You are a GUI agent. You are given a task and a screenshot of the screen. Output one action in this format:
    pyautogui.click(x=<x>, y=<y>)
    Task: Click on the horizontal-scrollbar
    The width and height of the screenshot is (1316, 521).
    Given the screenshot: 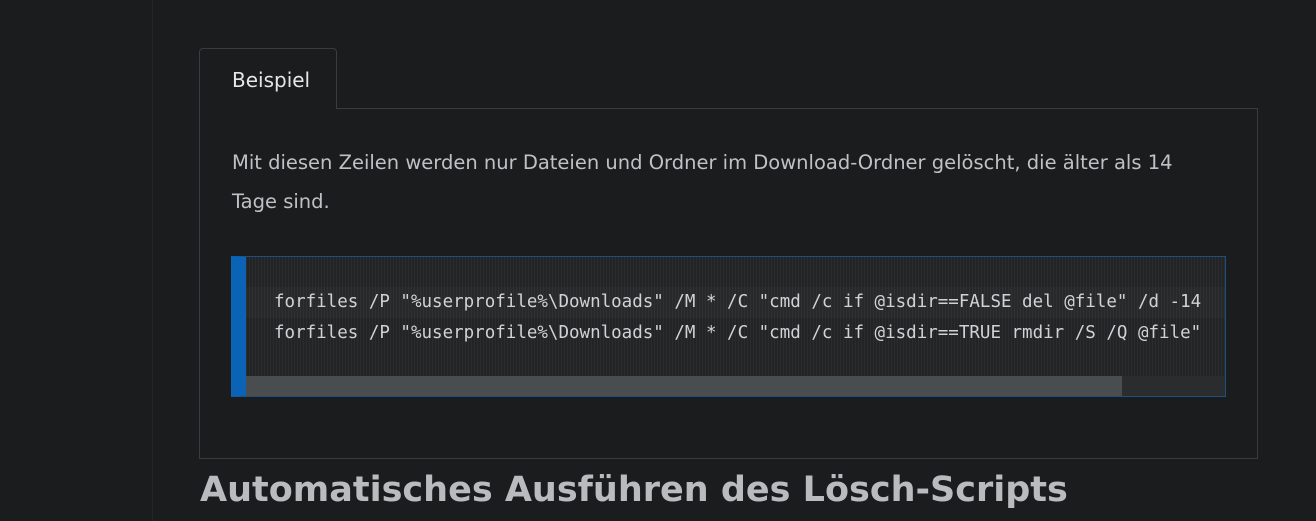 What is the action you would take?
    pyautogui.click(x=735, y=386)
    